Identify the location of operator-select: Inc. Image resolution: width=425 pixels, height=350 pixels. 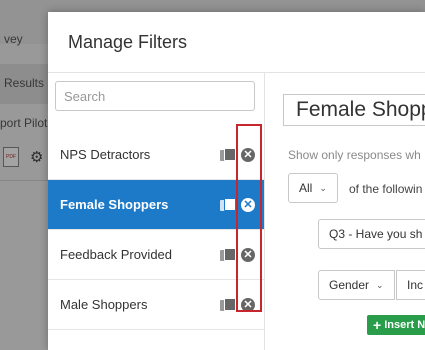
(410, 285).